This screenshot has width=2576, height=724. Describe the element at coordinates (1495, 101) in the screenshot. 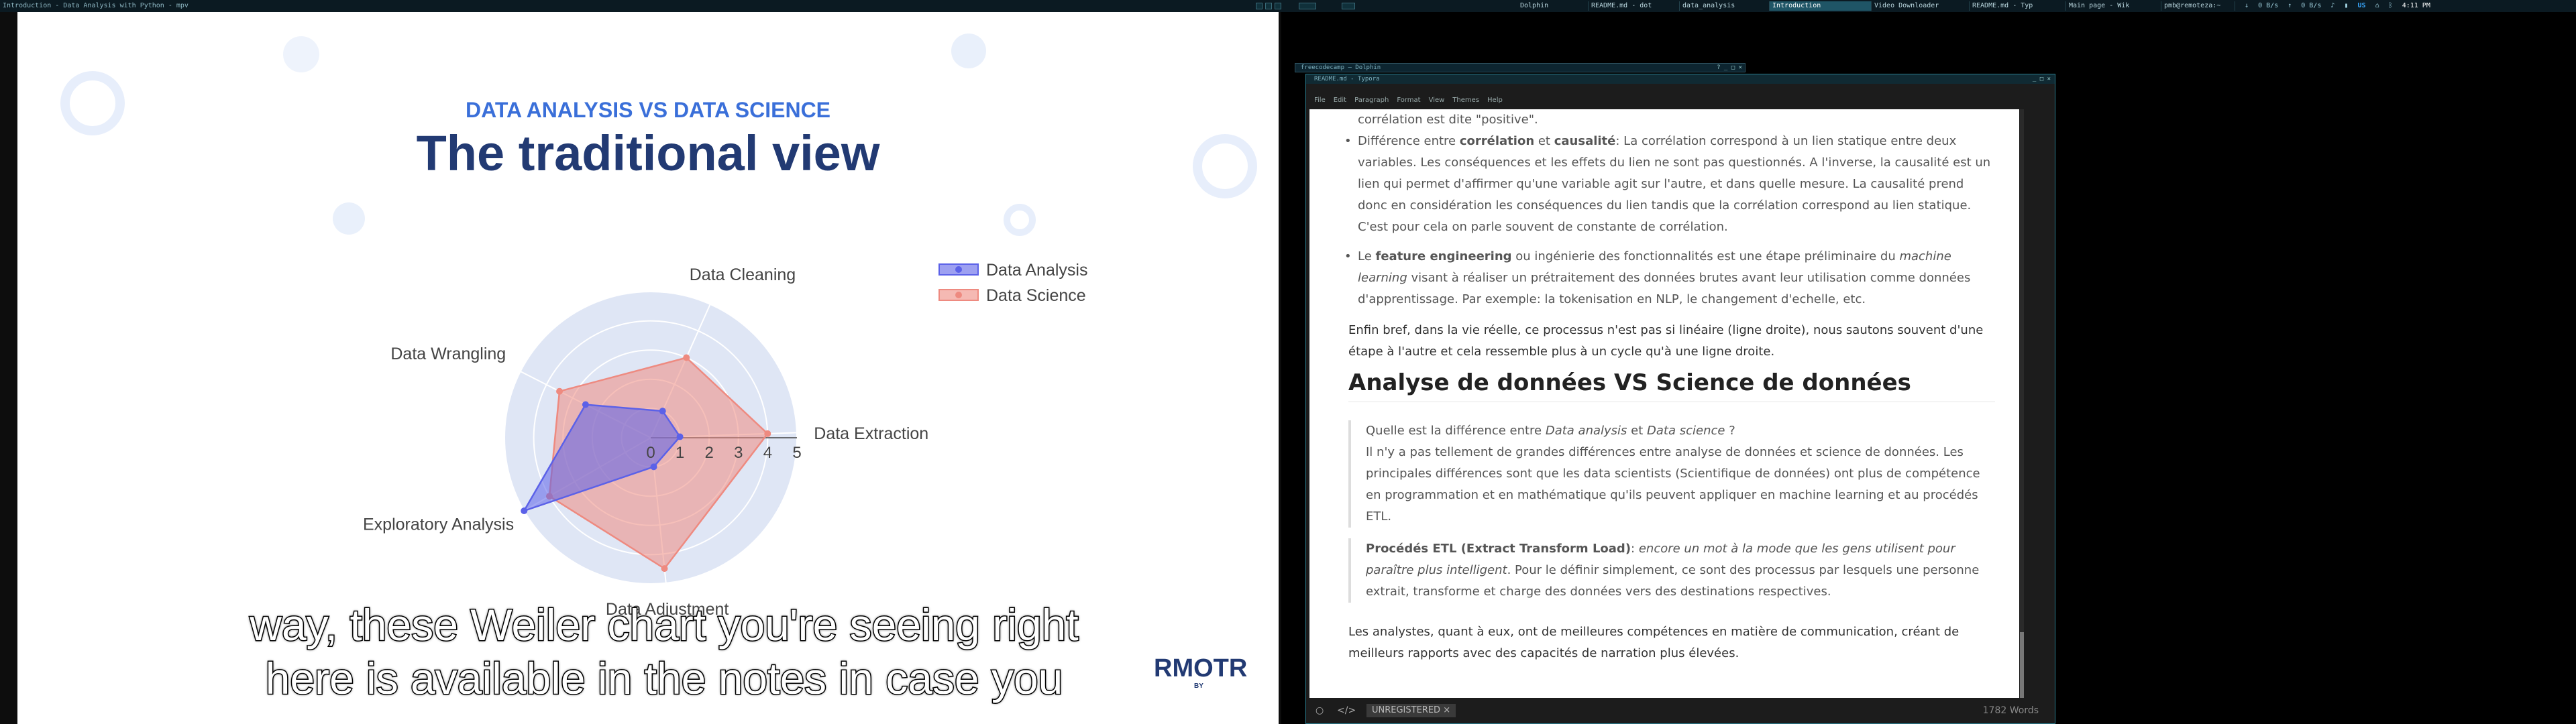

I see `menu-item-help: Help` at that location.